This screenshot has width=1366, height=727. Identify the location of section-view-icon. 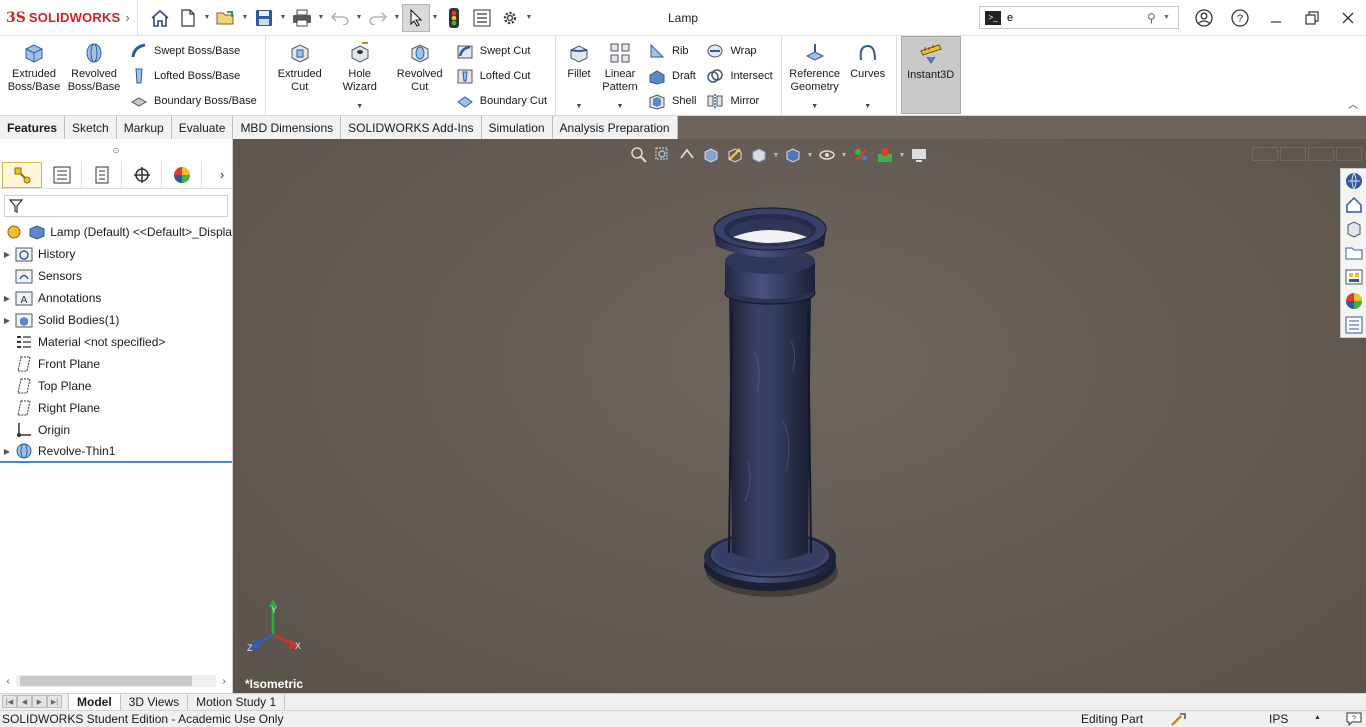
(711, 155).